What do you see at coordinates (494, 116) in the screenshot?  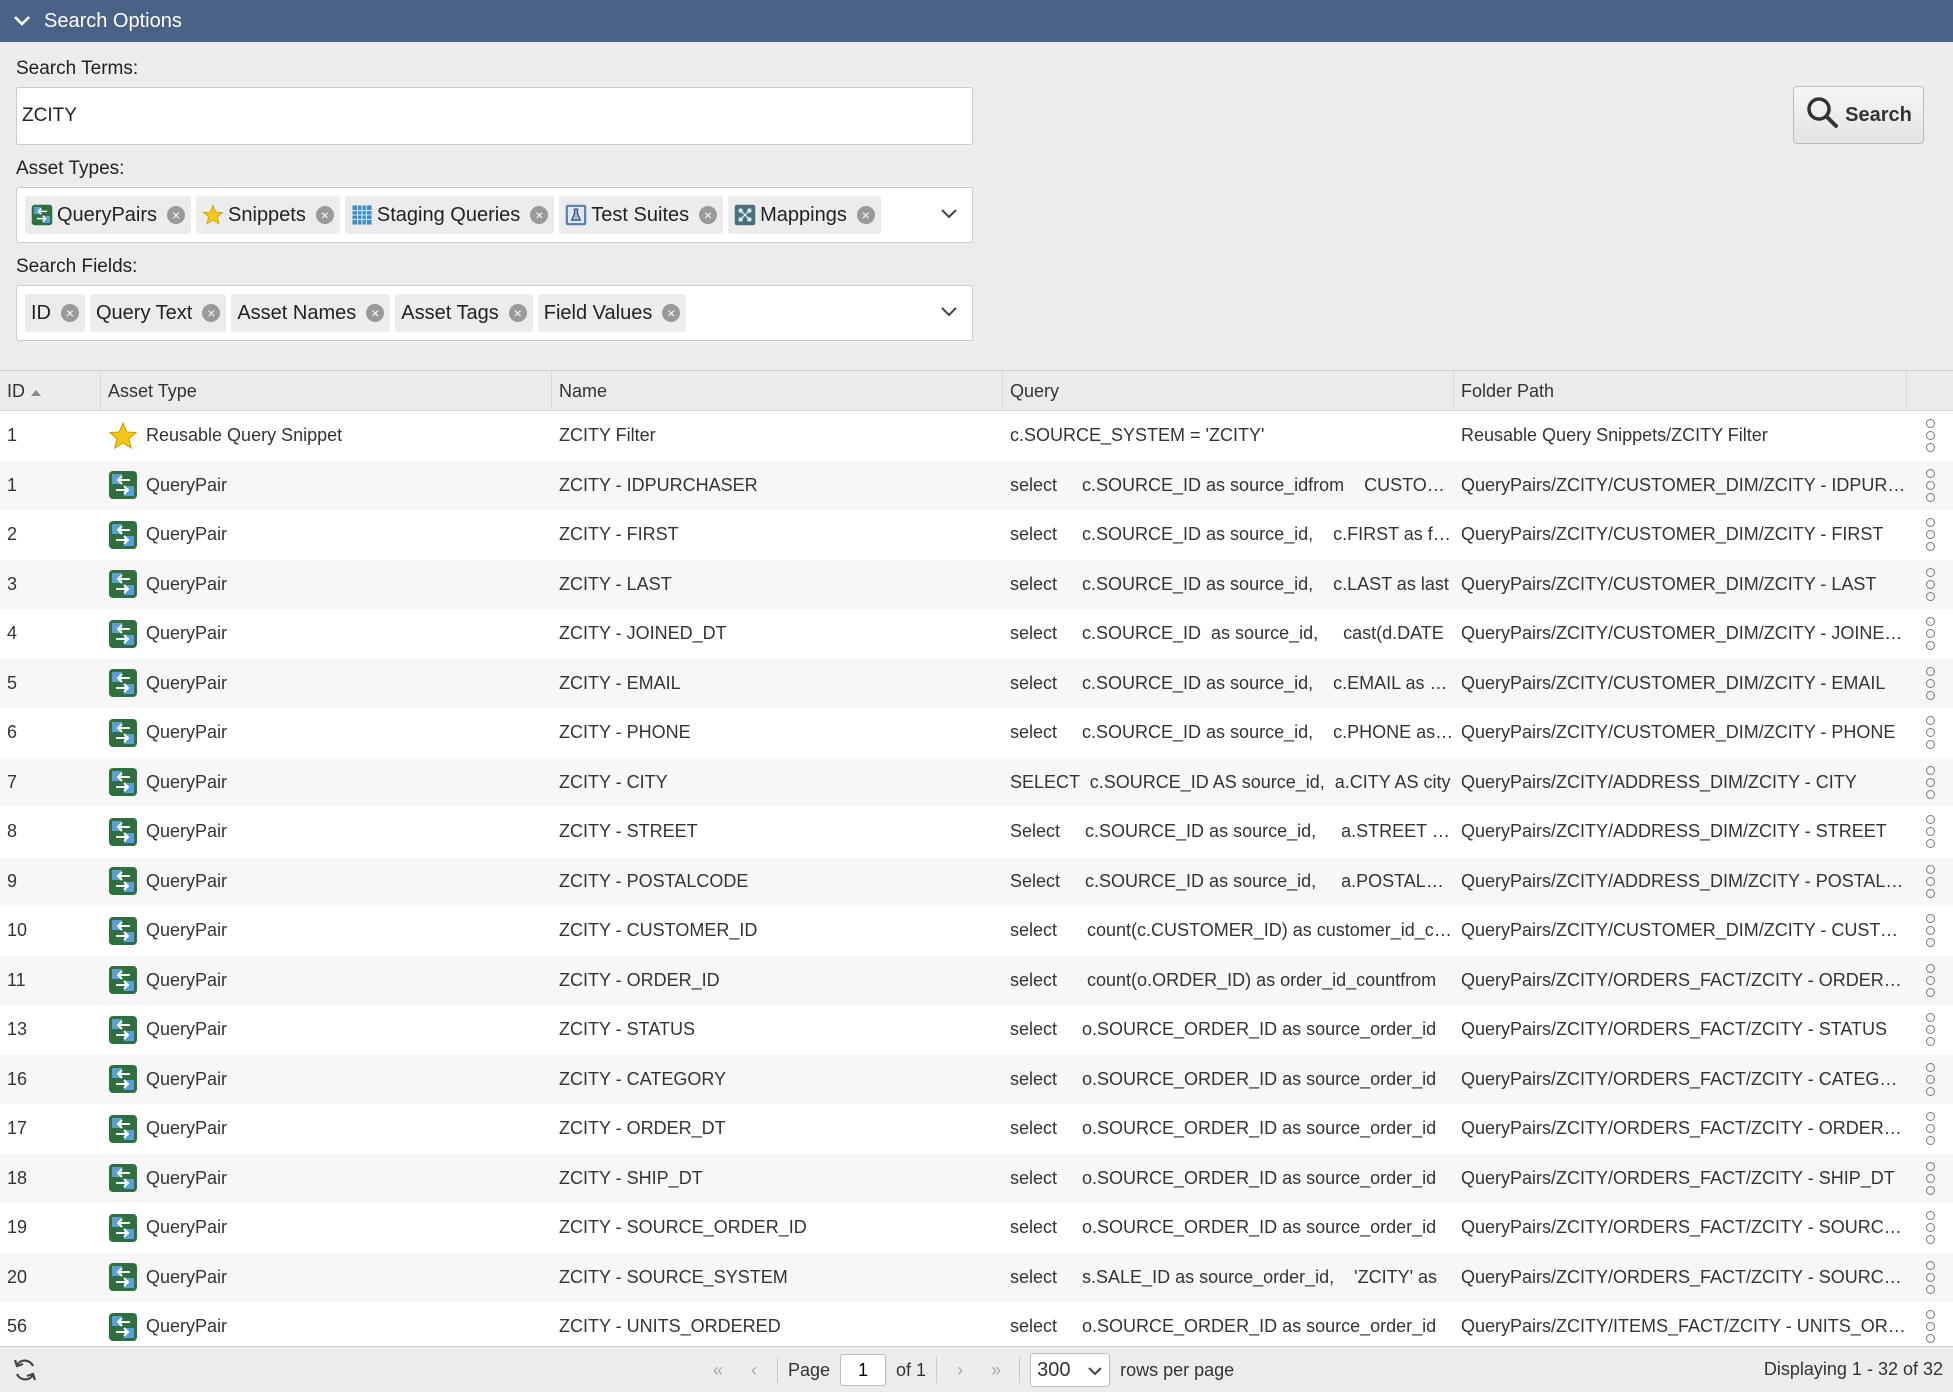 I see `search-terms-input` at bounding box center [494, 116].